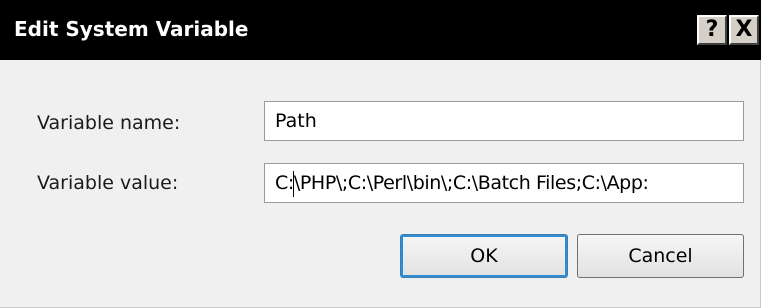 The image size is (761, 308). What do you see at coordinates (712, 30) in the screenshot?
I see `help-icon: ?` at bounding box center [712, 30].